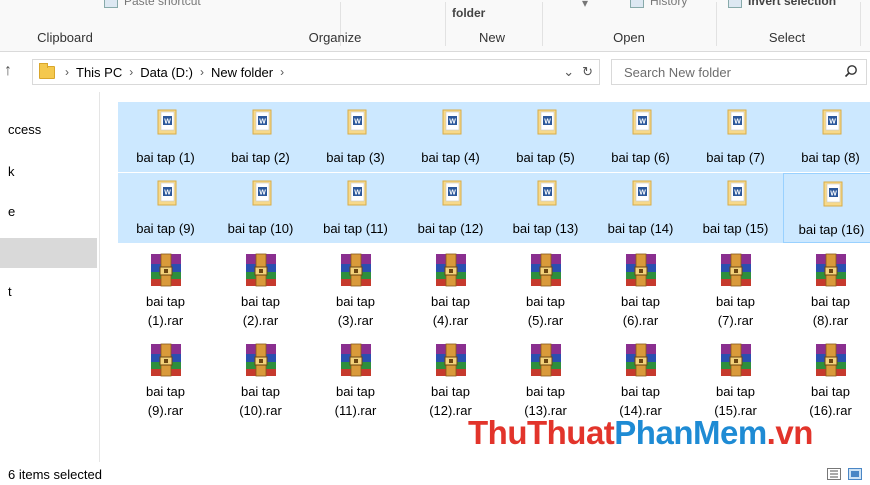  Describe the element at coordinates (826, 290) in the screenshot. I see `file-item-archive: bai tap (8).rar` at that location.